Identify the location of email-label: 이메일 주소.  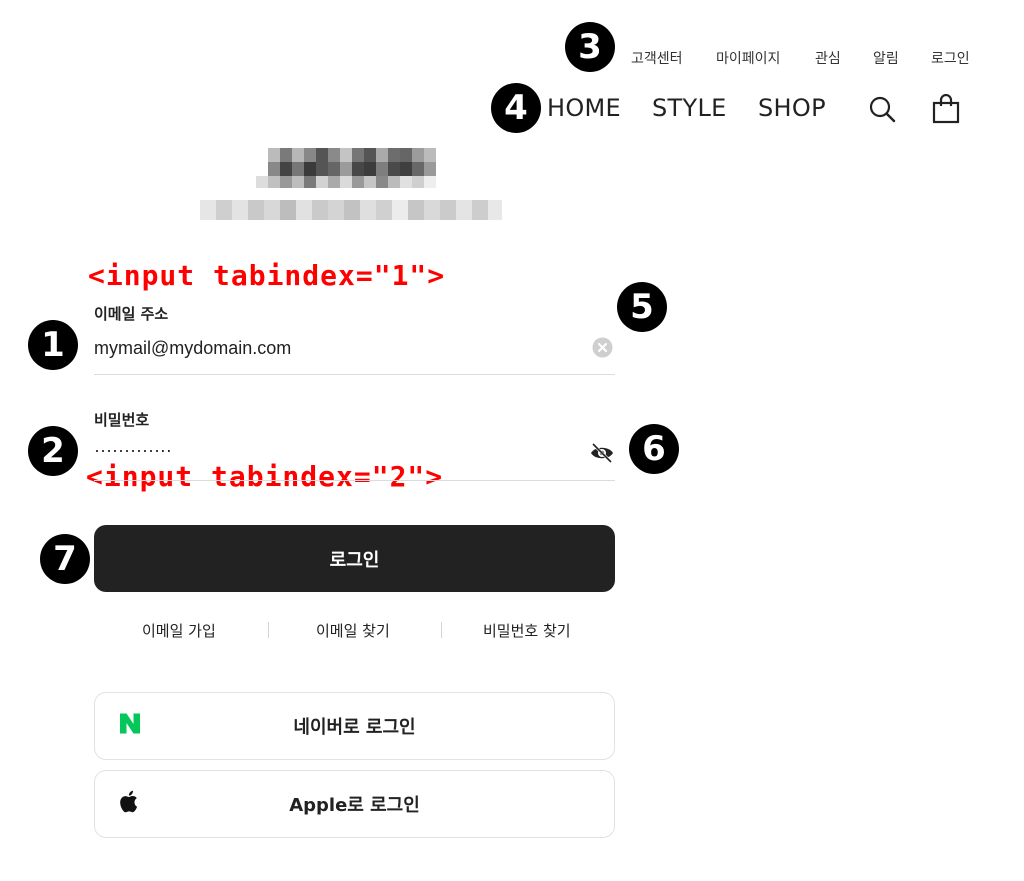
(131, 314).